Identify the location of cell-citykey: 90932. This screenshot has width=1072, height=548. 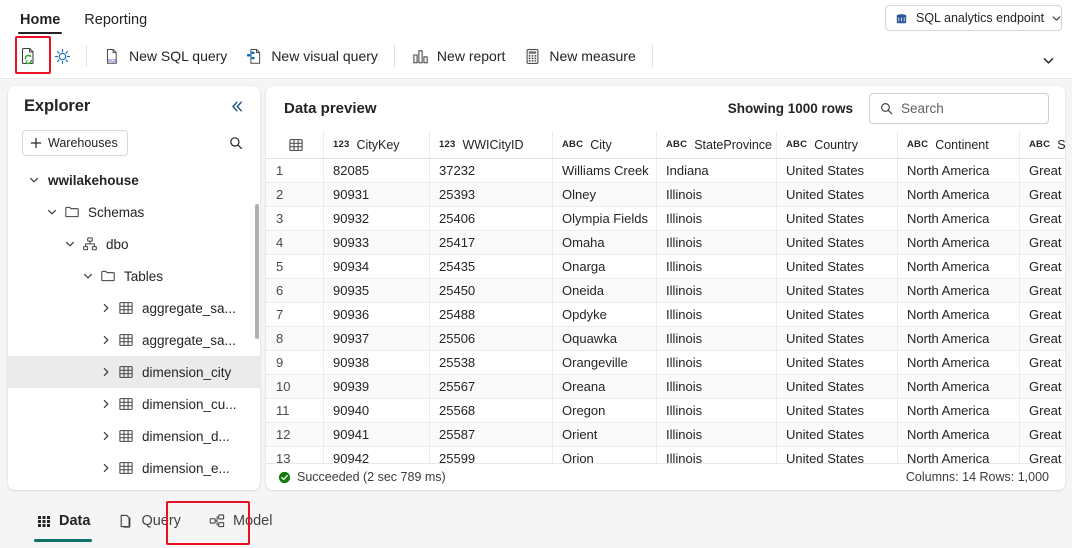
(377, 218).